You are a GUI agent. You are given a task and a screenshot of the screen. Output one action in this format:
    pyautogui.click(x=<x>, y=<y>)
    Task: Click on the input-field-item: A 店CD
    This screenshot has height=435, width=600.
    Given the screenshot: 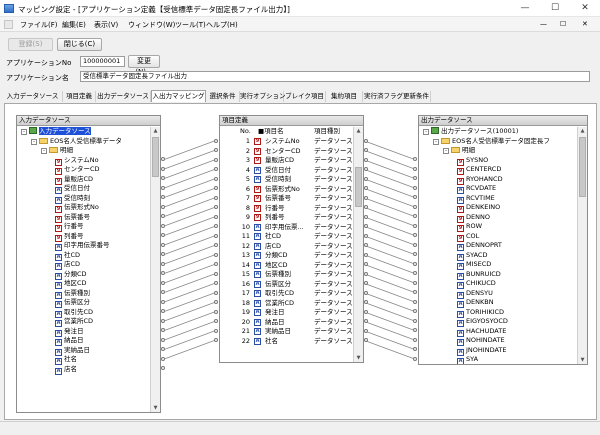 What is the action you would take?
    pyautogui.click(x=84, y=265)
    